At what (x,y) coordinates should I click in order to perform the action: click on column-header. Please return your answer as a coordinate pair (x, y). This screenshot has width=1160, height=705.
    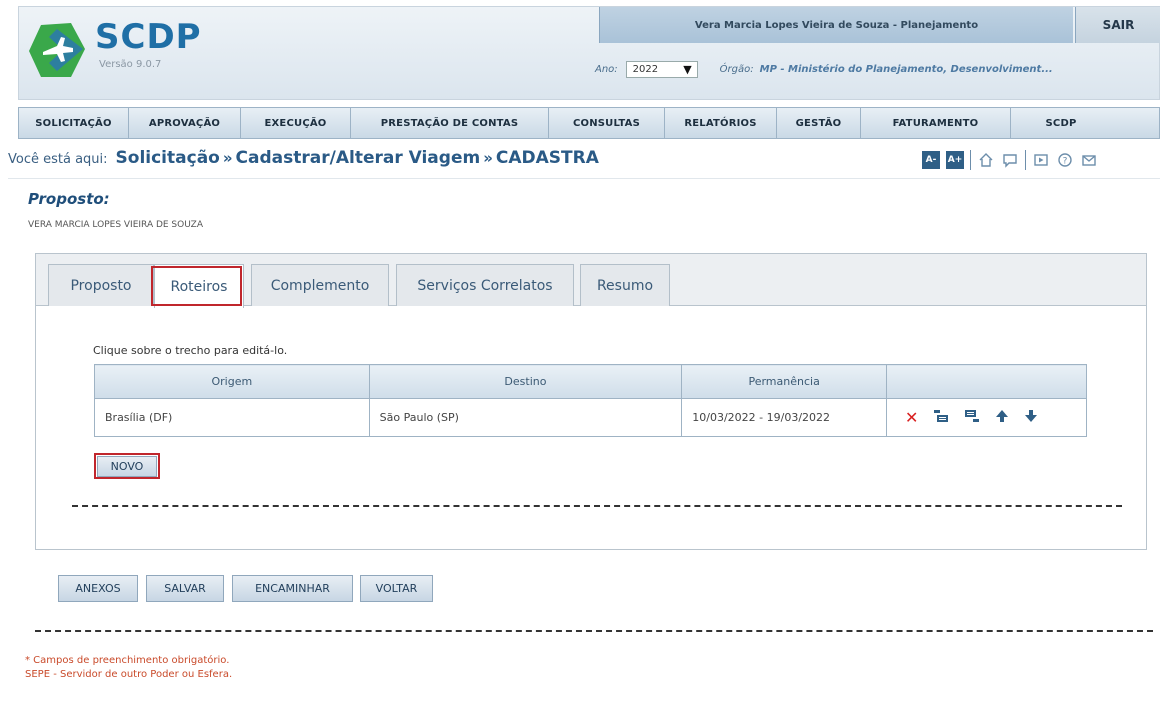
    Looking at the image, I should click on (986, 381).